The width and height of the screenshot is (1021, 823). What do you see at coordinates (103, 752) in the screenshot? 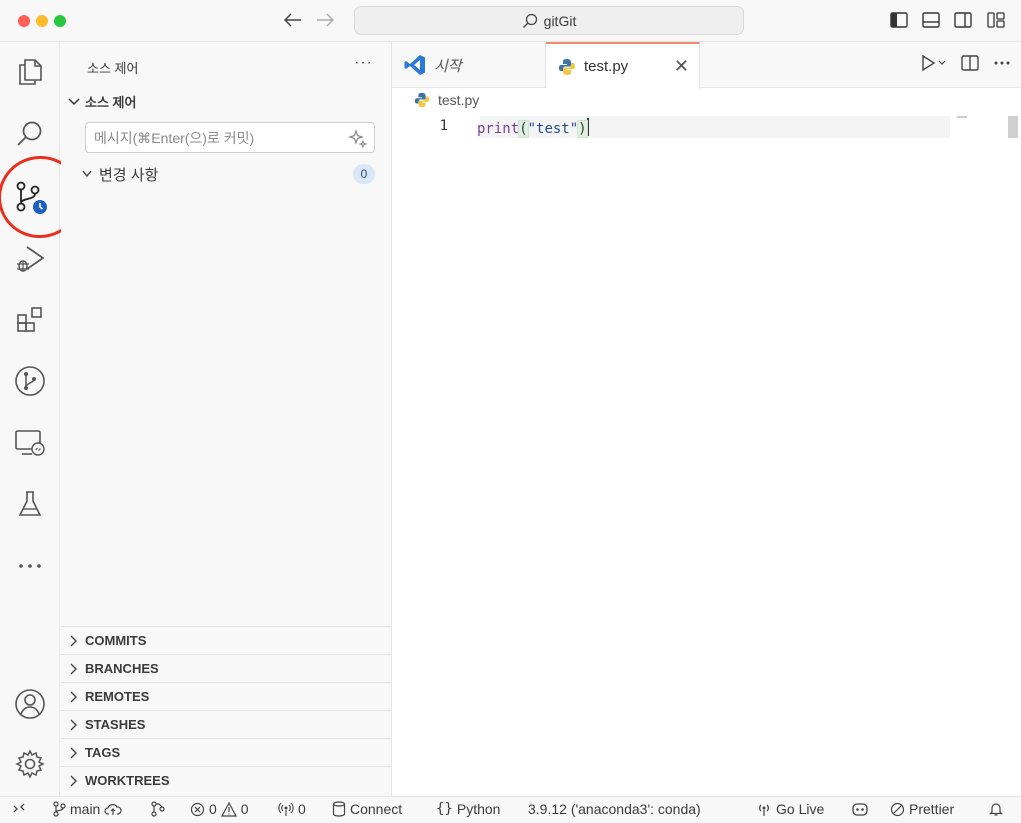
I see `panel-label: TAGS` at bounding box center [103, 752].